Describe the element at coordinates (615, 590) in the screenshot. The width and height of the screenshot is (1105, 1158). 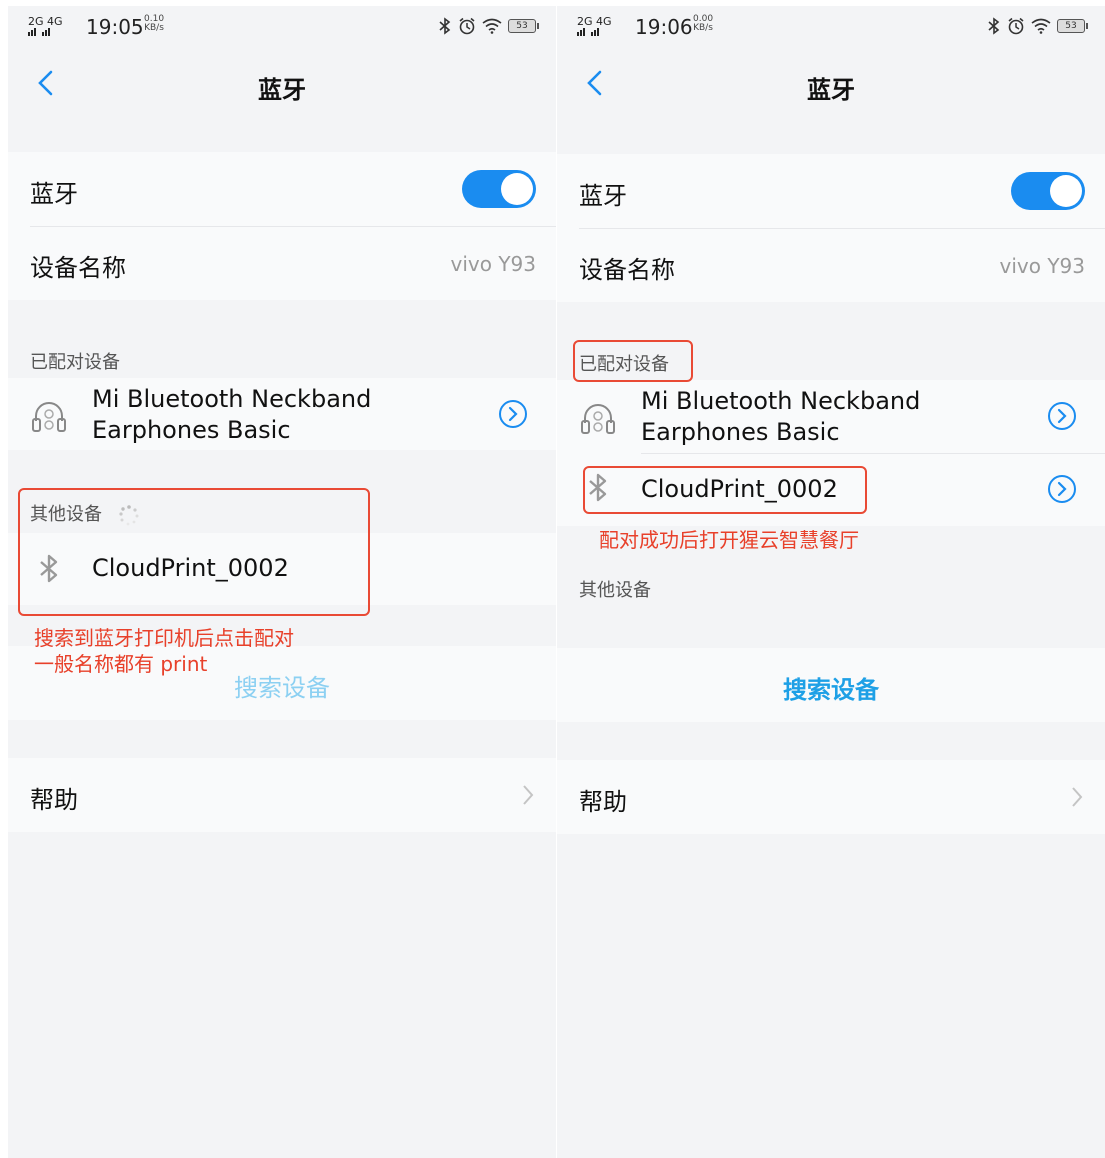
I see `other-devices-header: 其他设备` at that location.